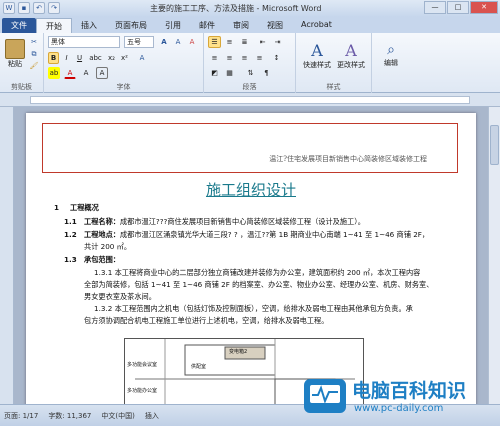  What do you see at coordinates (70, 73) in the screenshot?
I see `font-color-icon: A` at bounding box center [70, 73].